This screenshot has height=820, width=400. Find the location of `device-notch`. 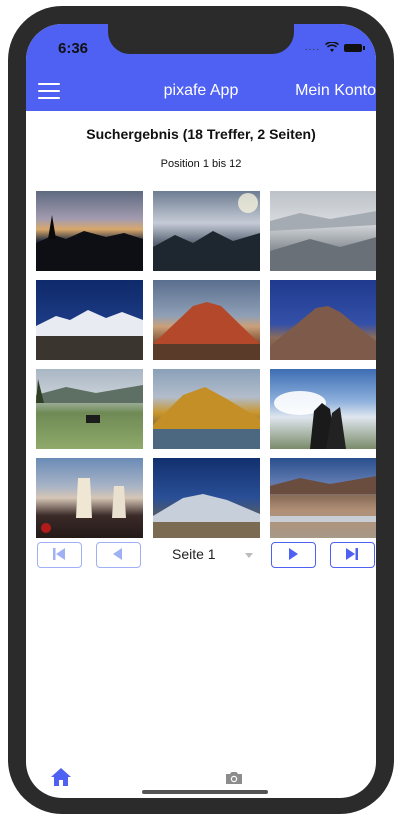

device-notch is located at coordinates (201, 39).